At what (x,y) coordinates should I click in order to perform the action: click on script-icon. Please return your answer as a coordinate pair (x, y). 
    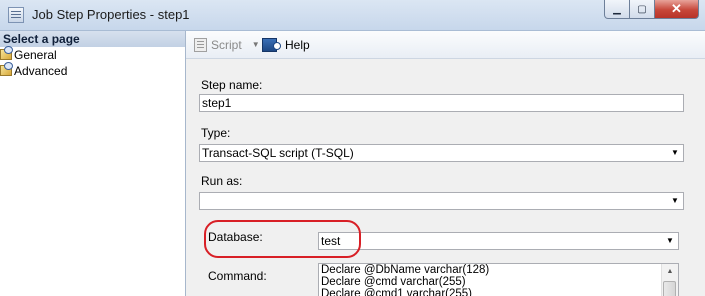
    Looking at the image, I should click on (200, 45).